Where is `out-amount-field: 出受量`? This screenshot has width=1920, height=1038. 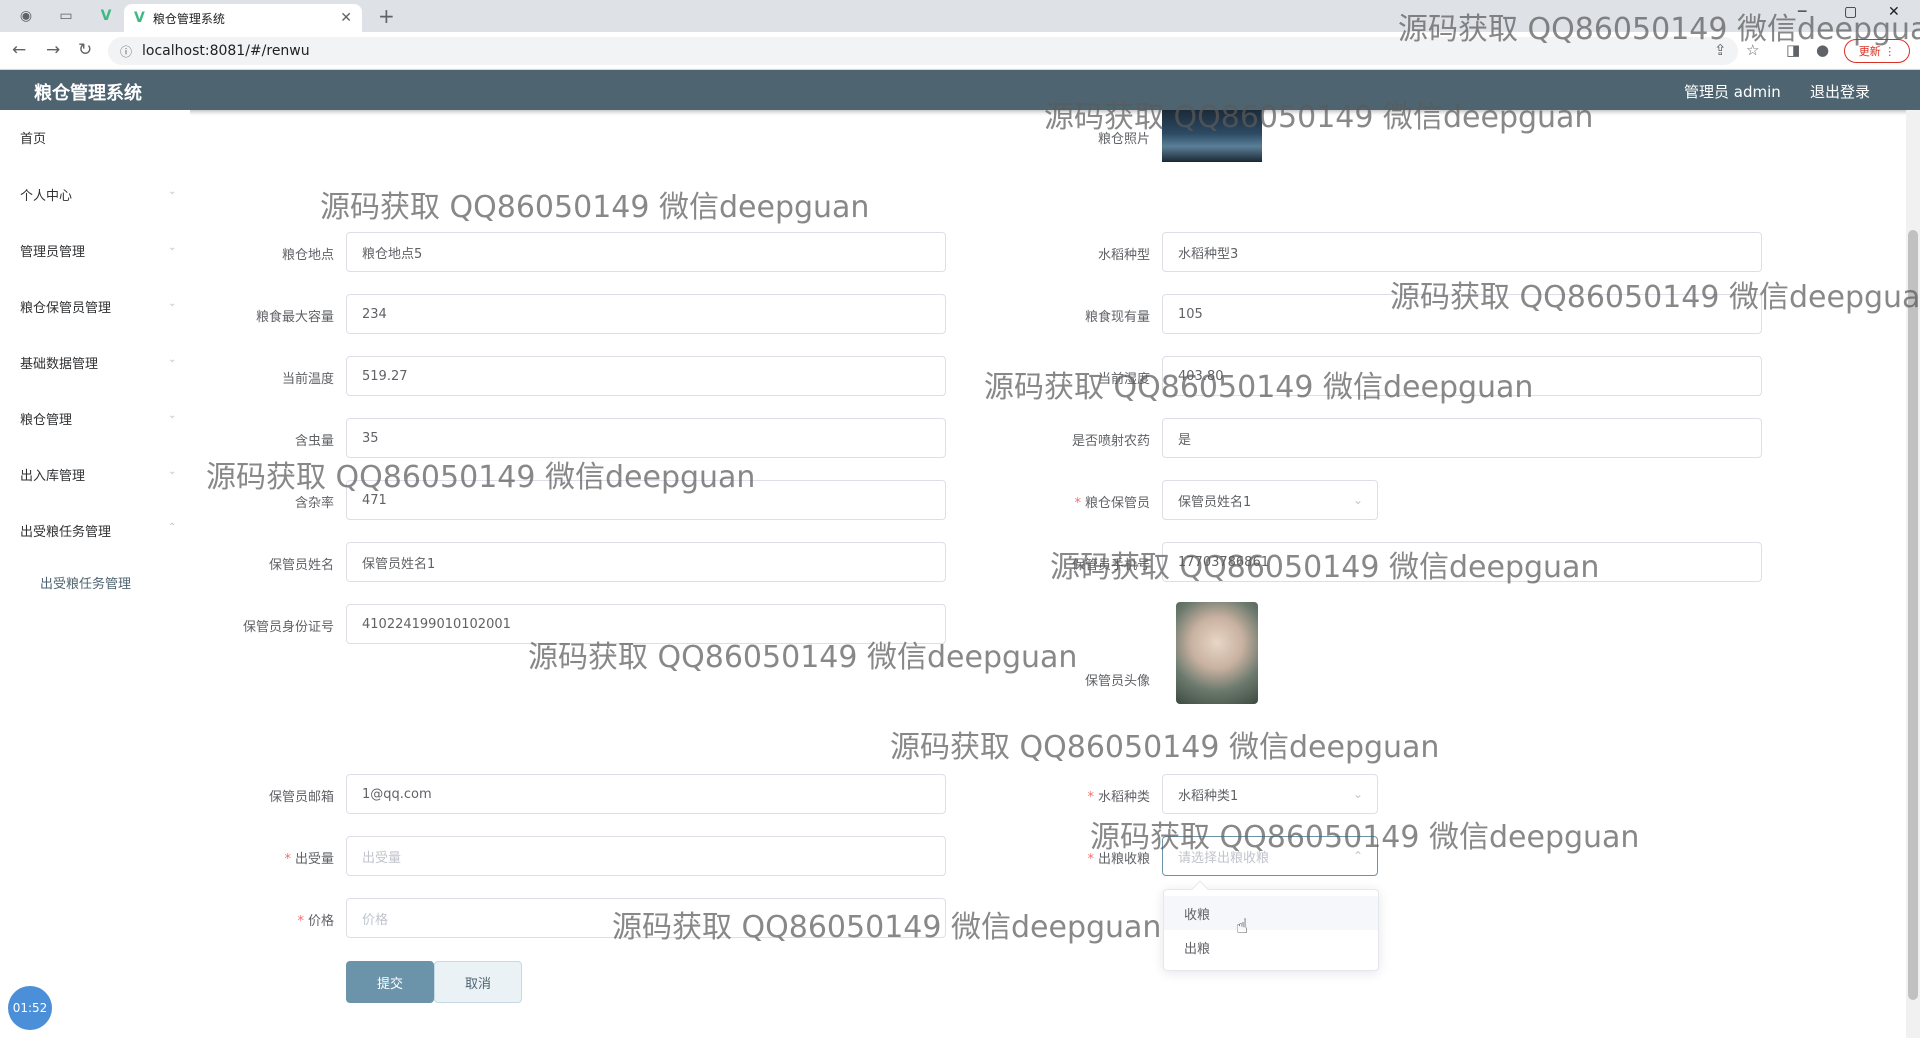
out-amount-field: 出受量 is located at coordinates (646, 856).